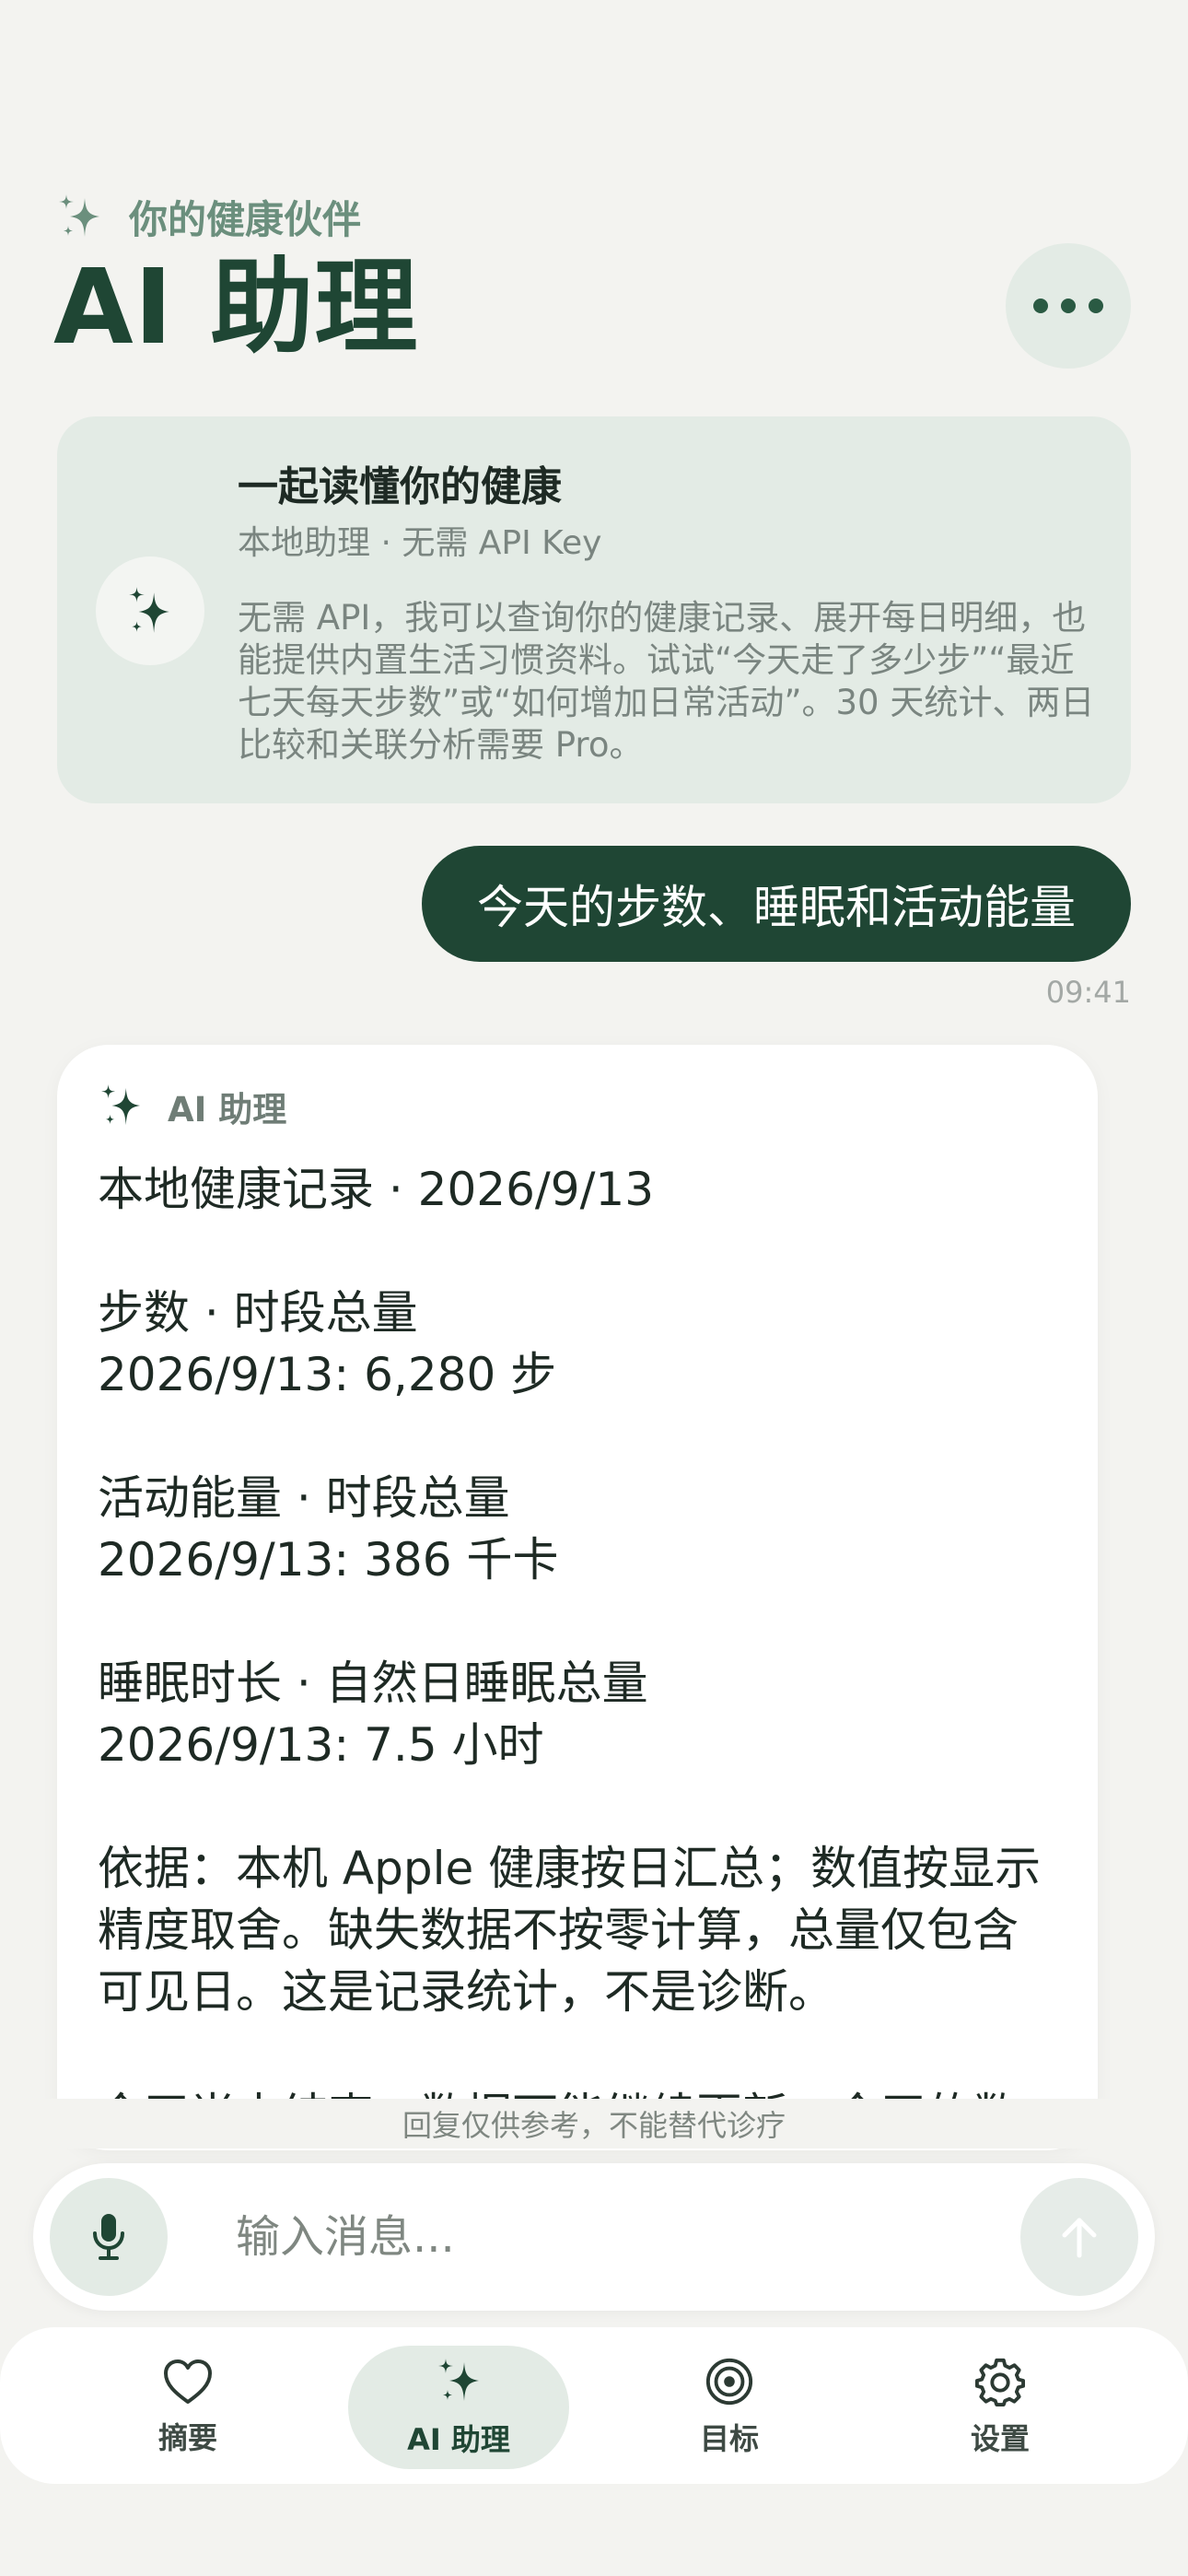  I want to click on ai-line: 2026/9/13: 6,280 步, so click(327, 1374).